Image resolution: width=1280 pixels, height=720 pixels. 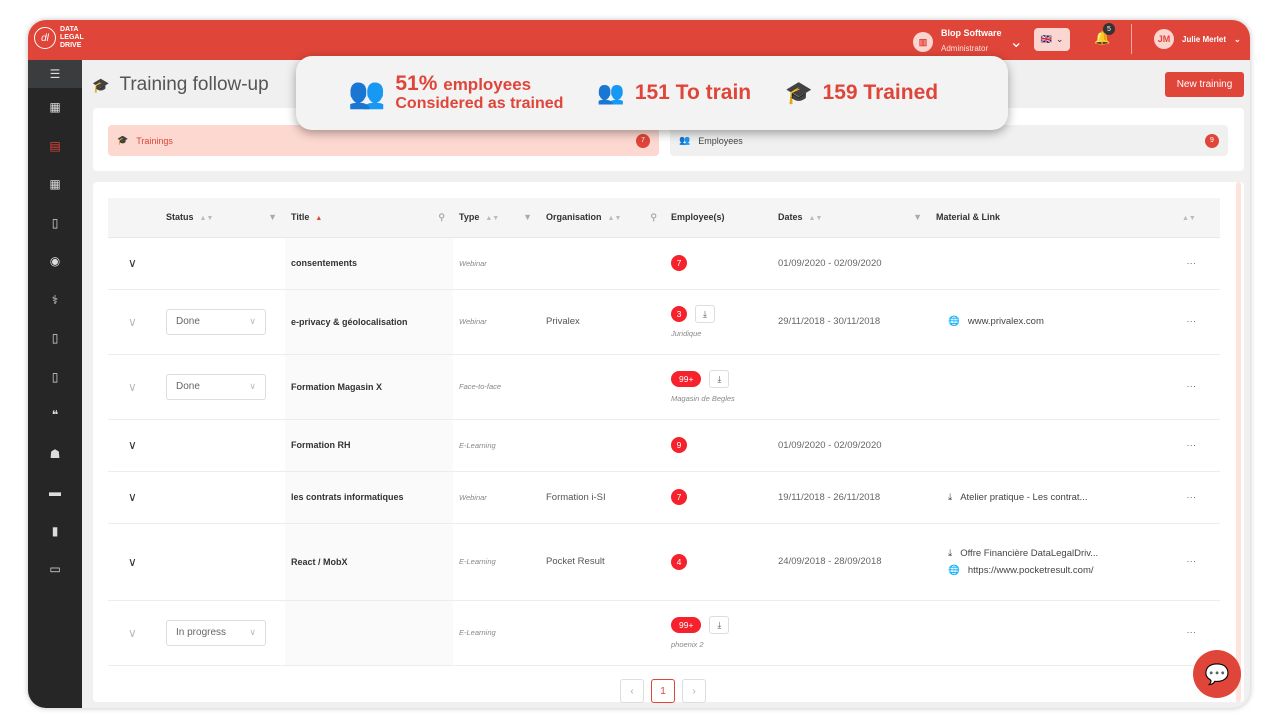 What do you see at coordinates (1164, 39) in the screenshot?
I see `avatar: JM` at bounding box center [1164, 39].